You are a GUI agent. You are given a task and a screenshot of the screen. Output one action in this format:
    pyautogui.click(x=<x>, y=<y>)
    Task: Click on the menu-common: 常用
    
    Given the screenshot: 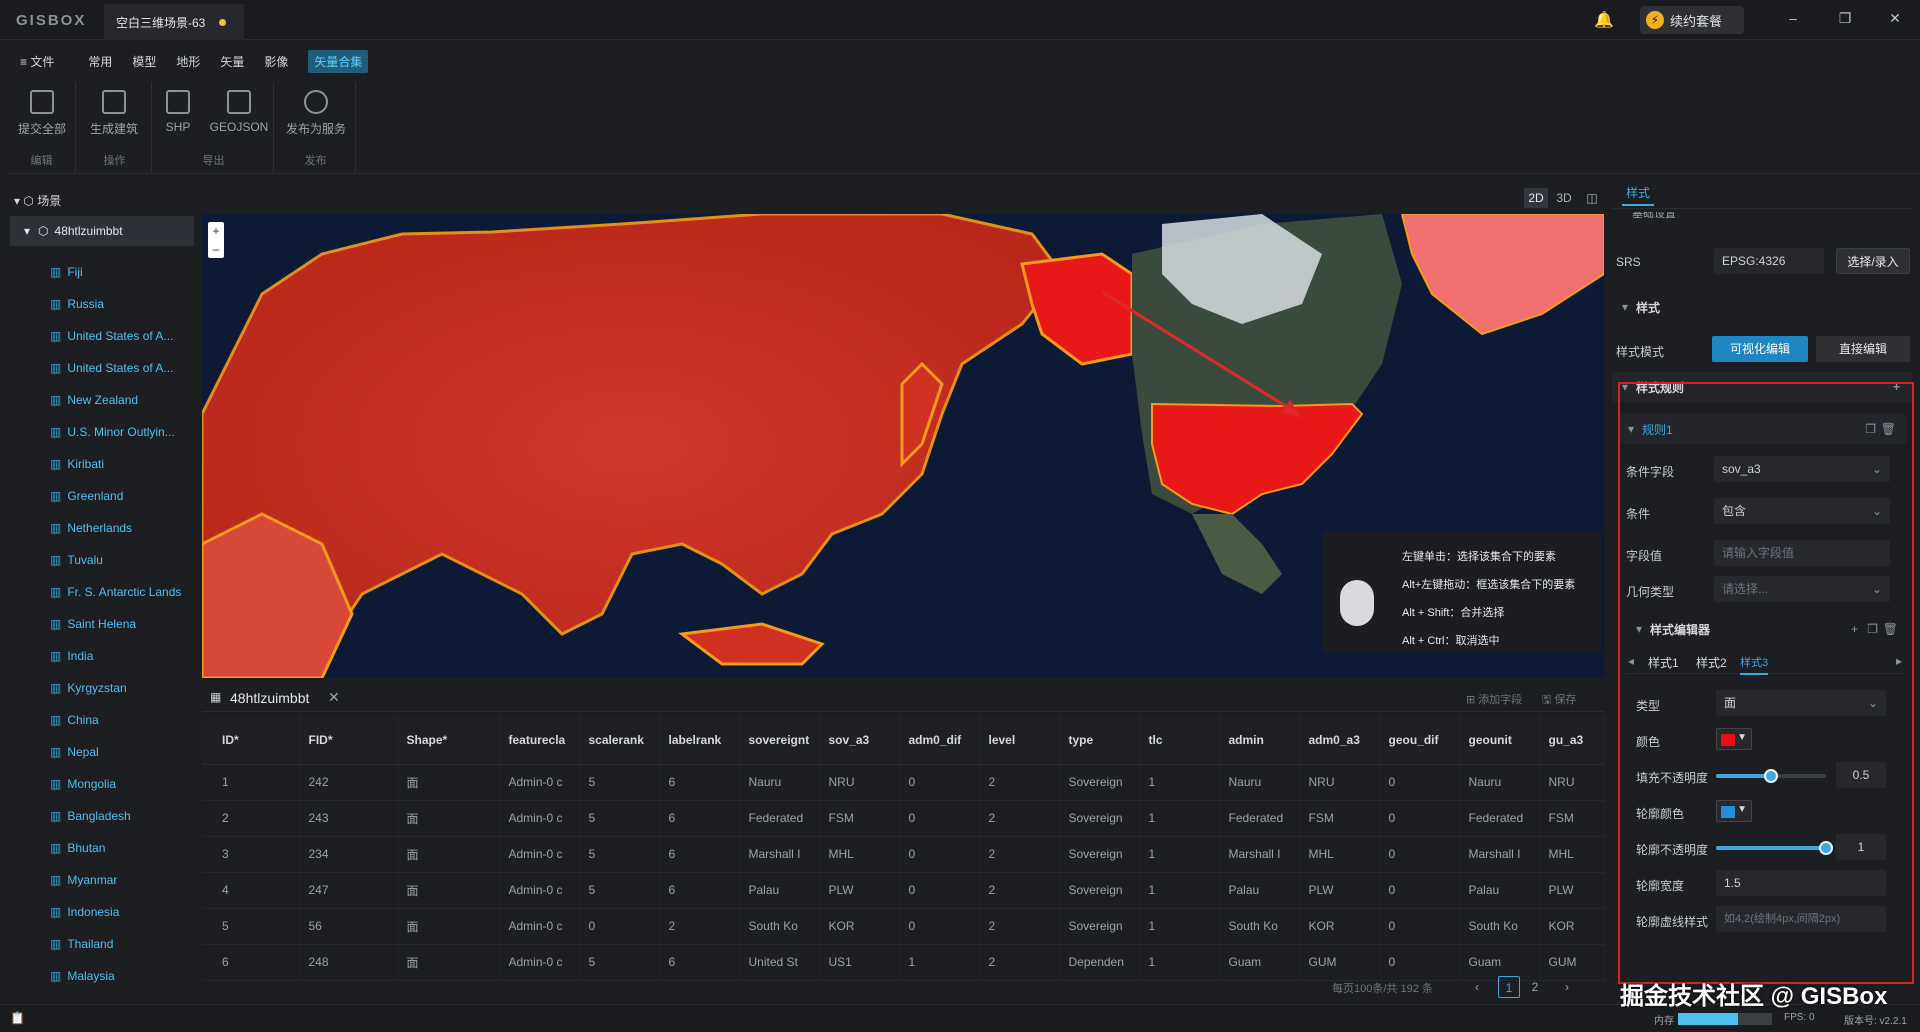 What is the action you would take?
    pyautogui.click(x=100, y=61)
    